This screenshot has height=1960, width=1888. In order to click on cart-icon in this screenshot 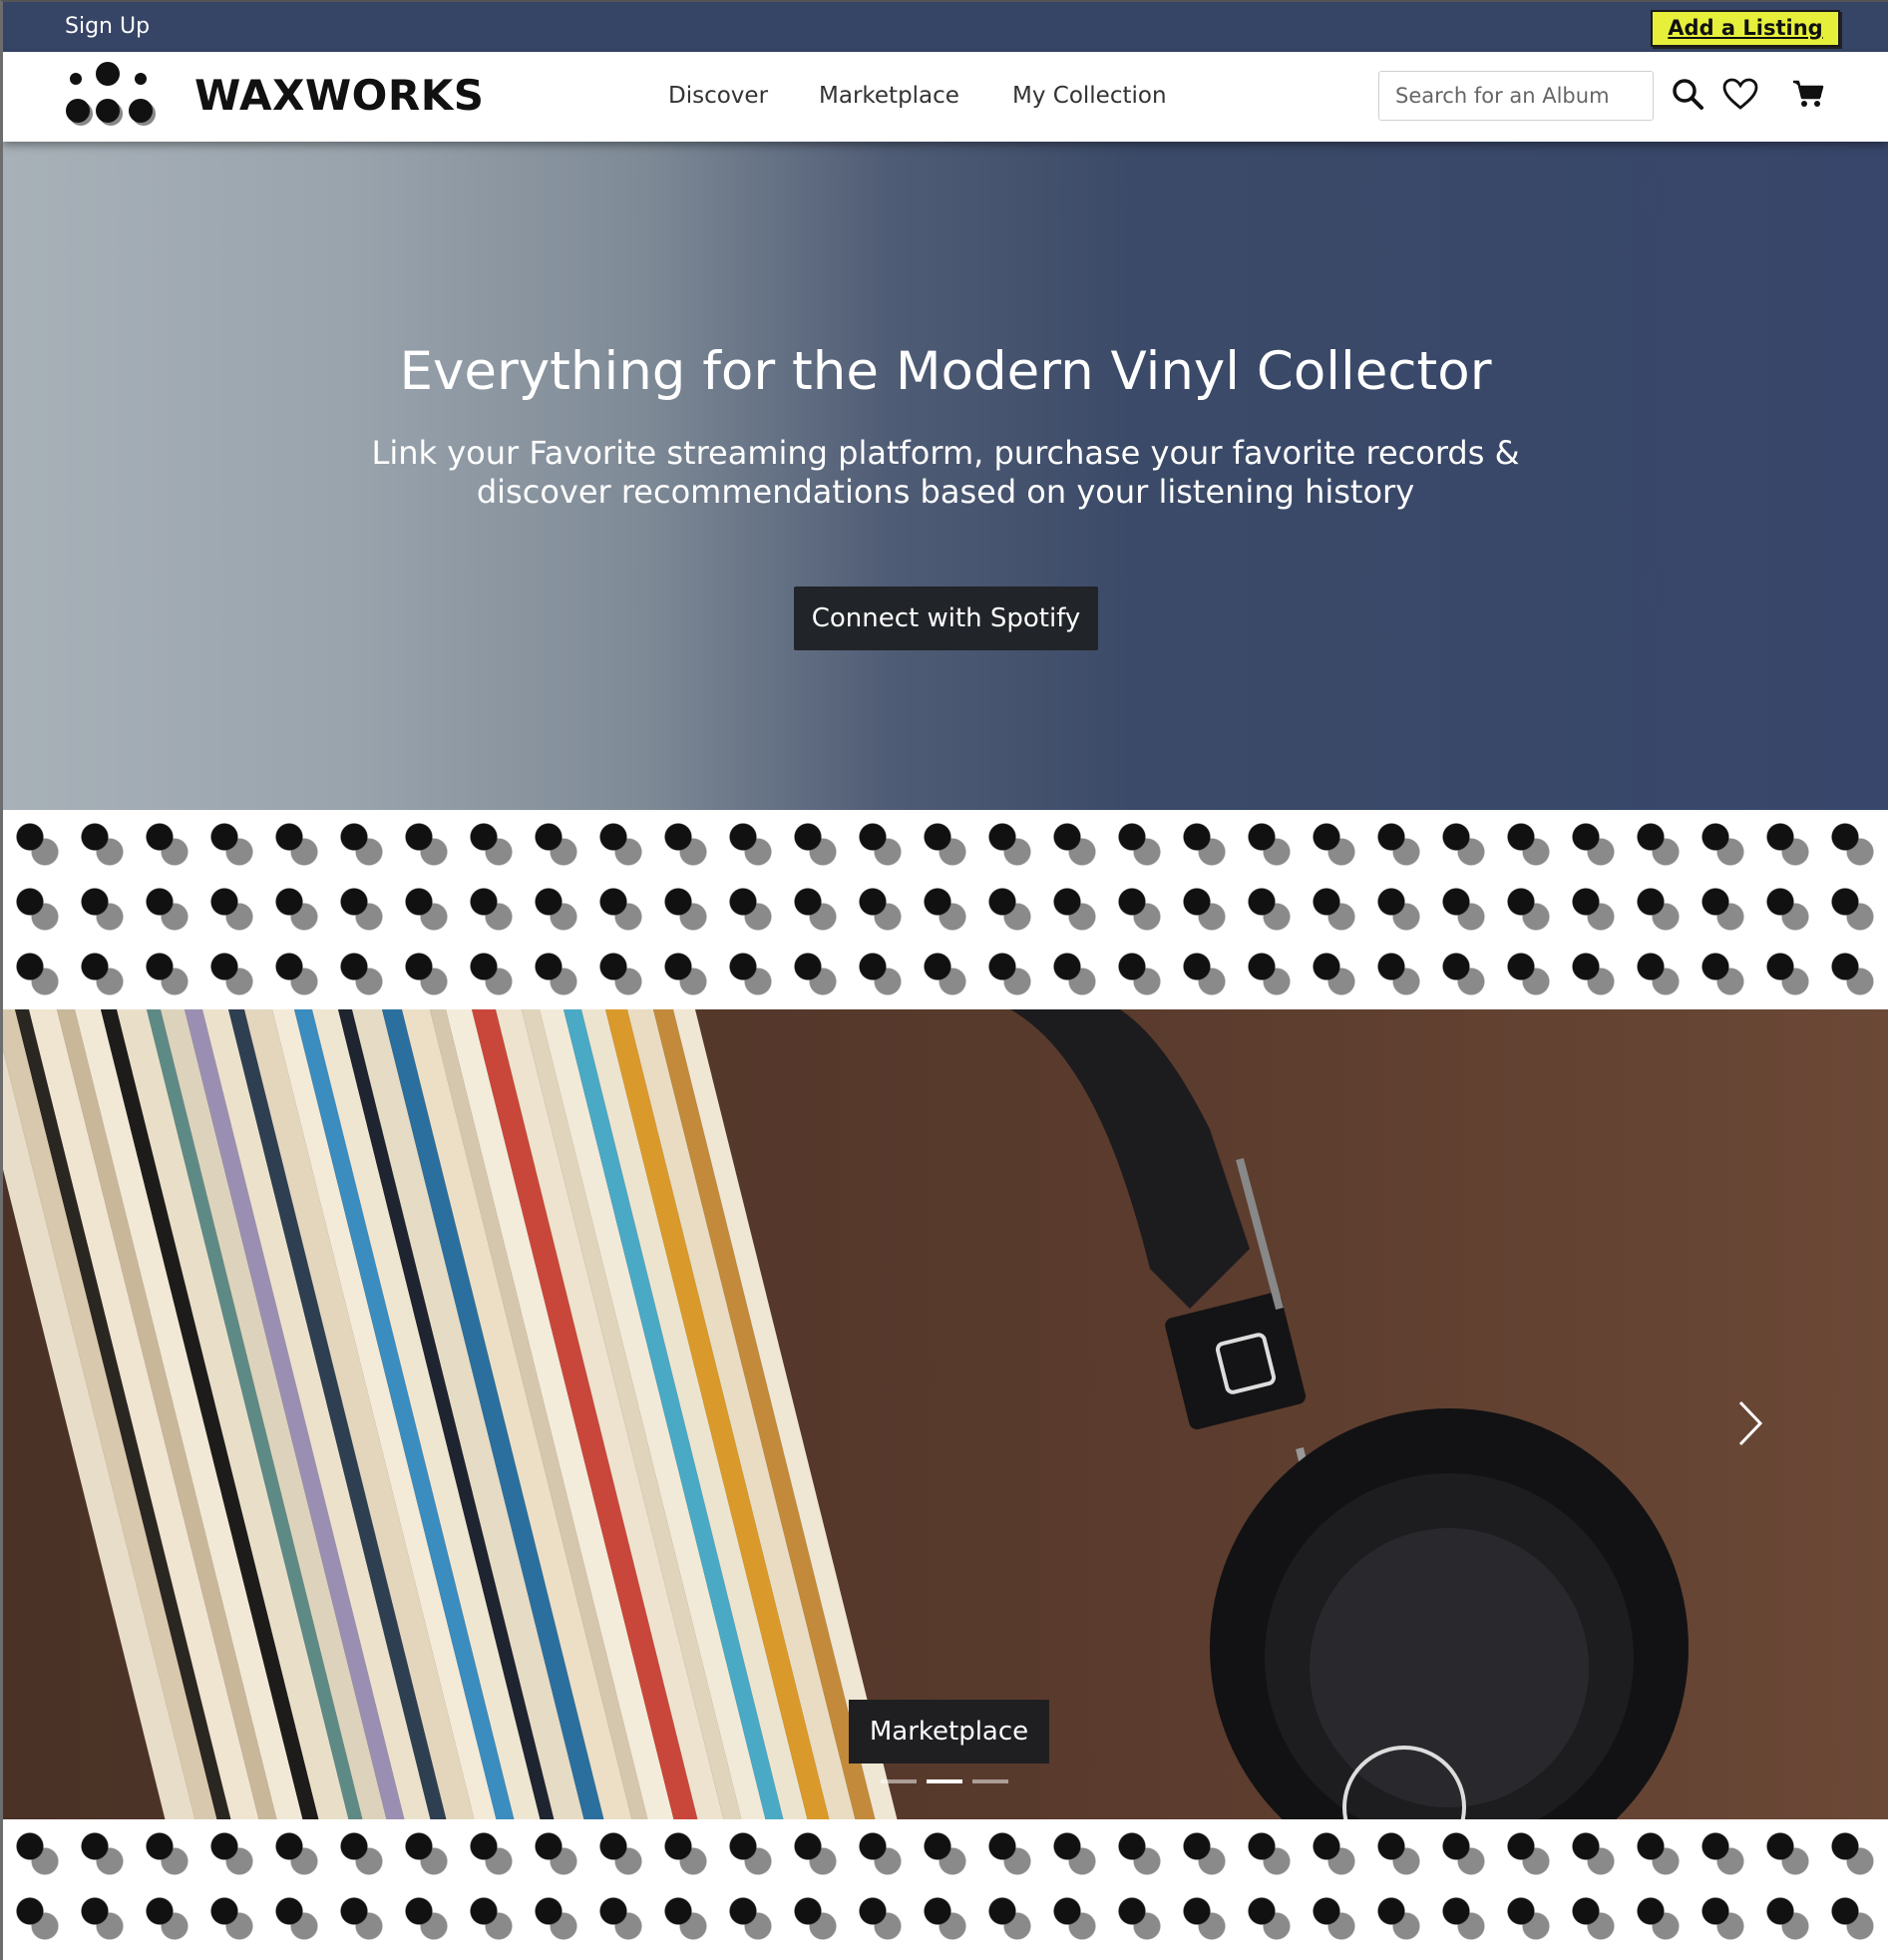, I will do `click(1808, 94)`.